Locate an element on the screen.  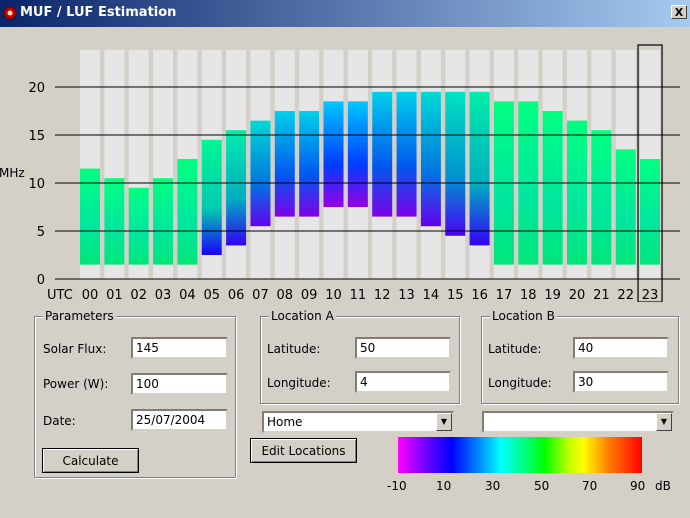
x-tick-label-16: 16 is located at coordinates (479, 295).